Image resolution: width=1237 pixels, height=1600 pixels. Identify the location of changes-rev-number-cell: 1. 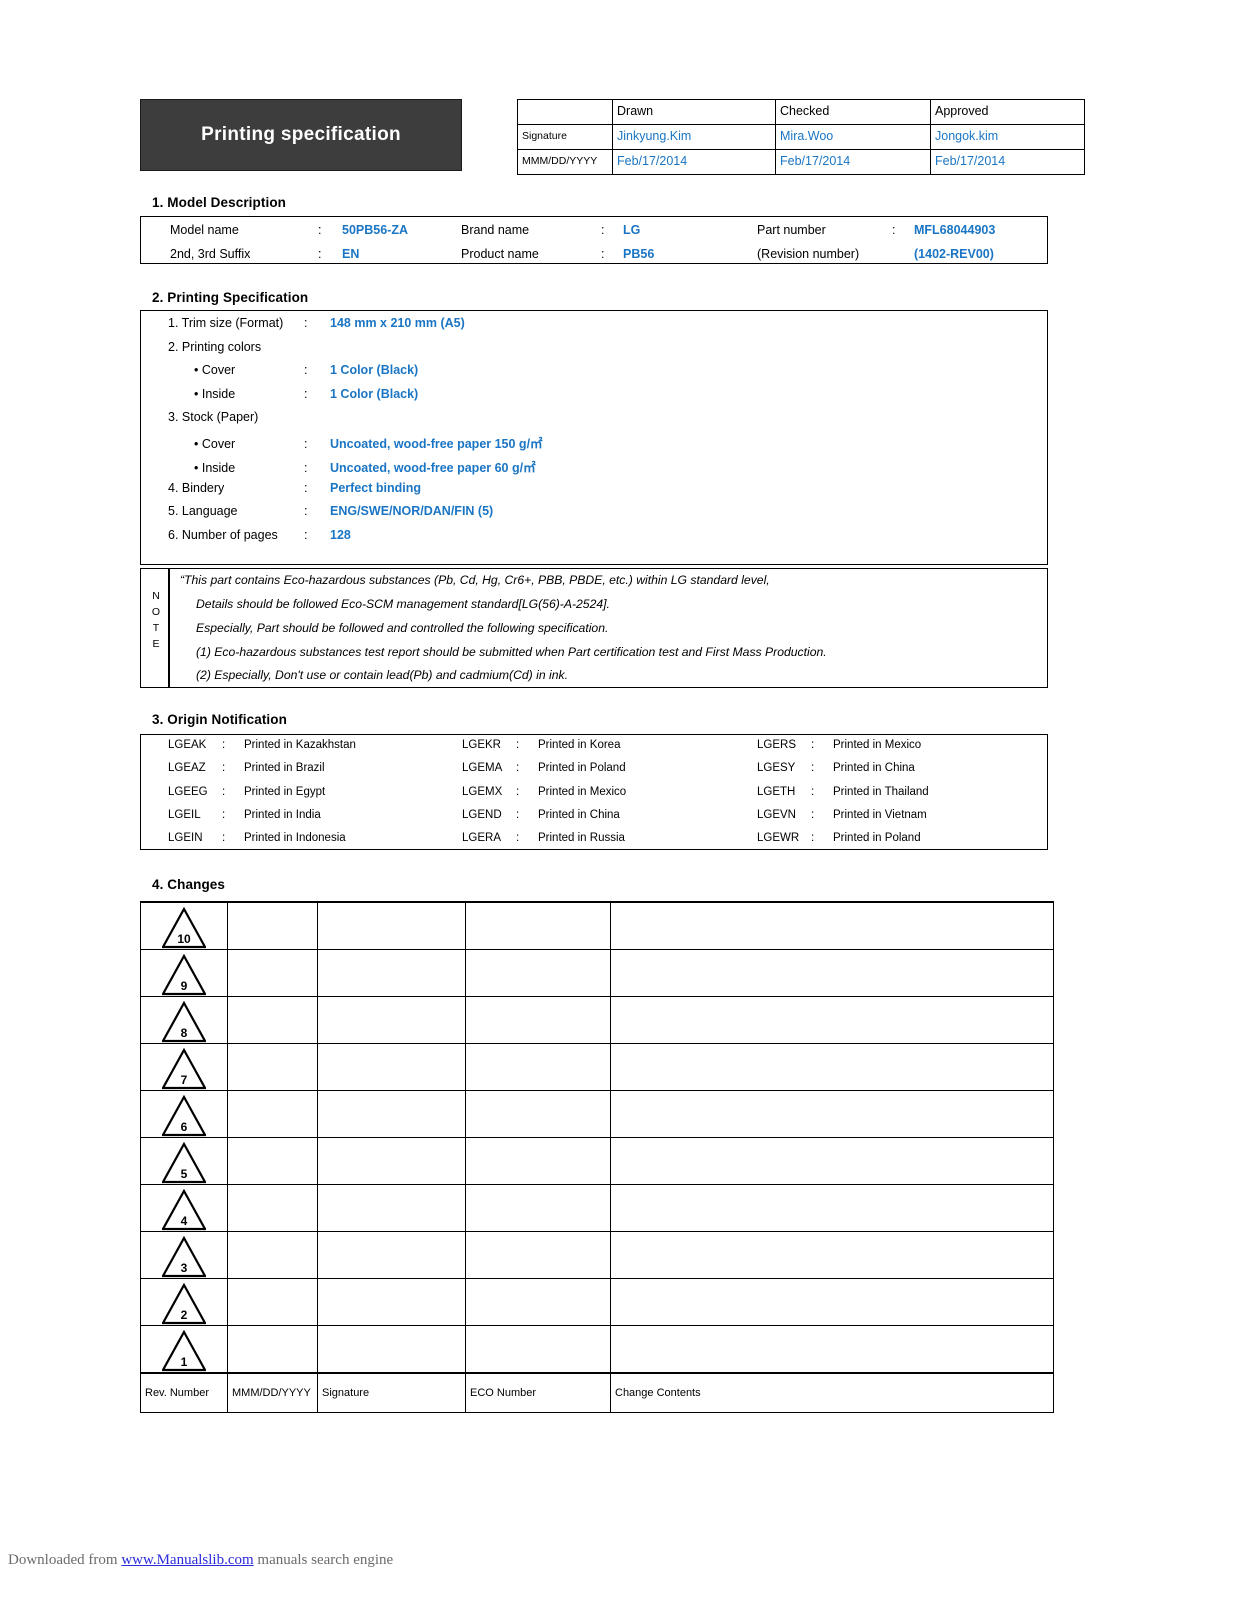
(184, 1349).